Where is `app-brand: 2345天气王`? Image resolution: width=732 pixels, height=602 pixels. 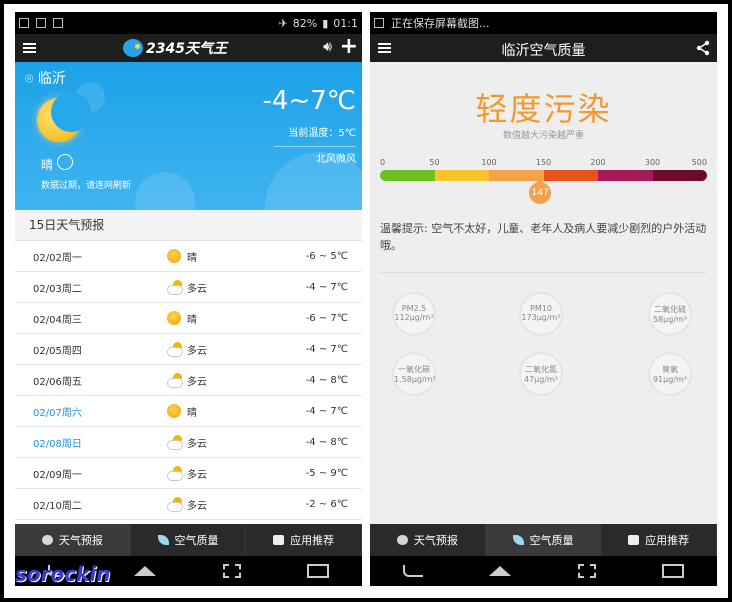
app-brand: 2345天气王 is located at coordinates (175, 48).